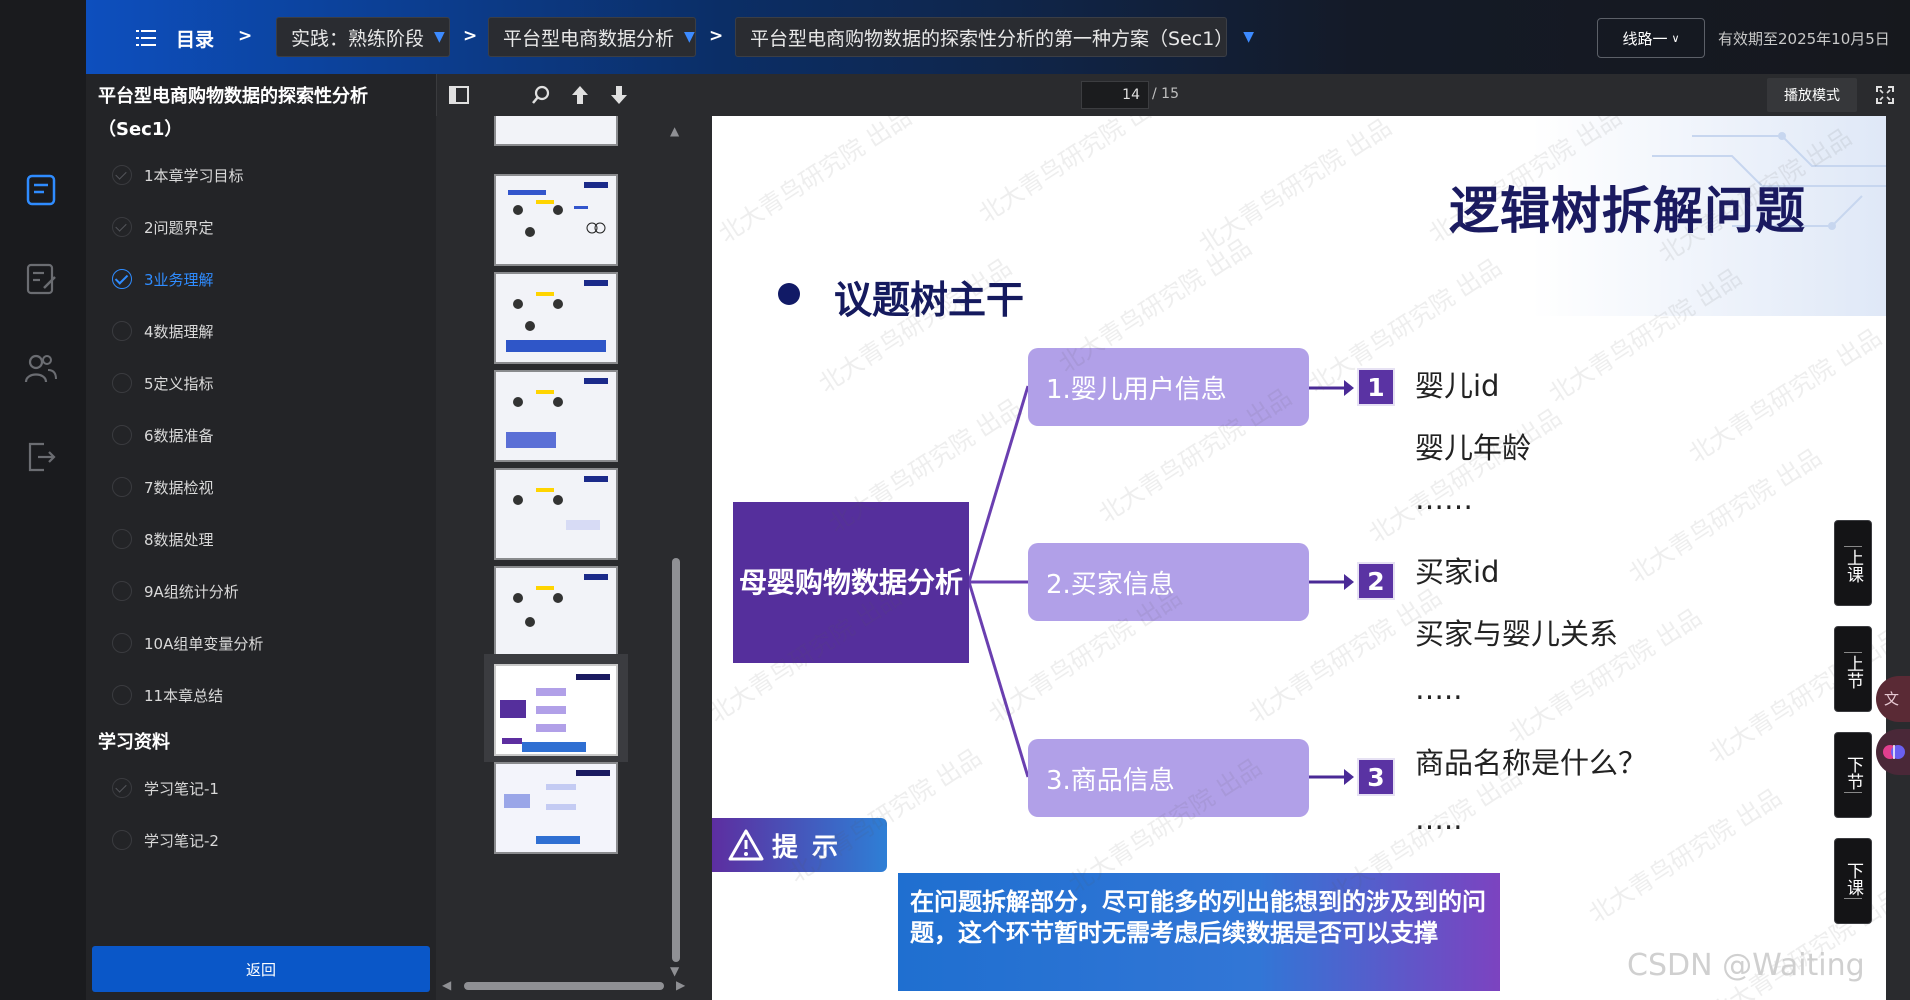 The width and height of the screenshot is (1910, 1000). I want to click on caret-down-icon: ▼, so click(1249, 37).